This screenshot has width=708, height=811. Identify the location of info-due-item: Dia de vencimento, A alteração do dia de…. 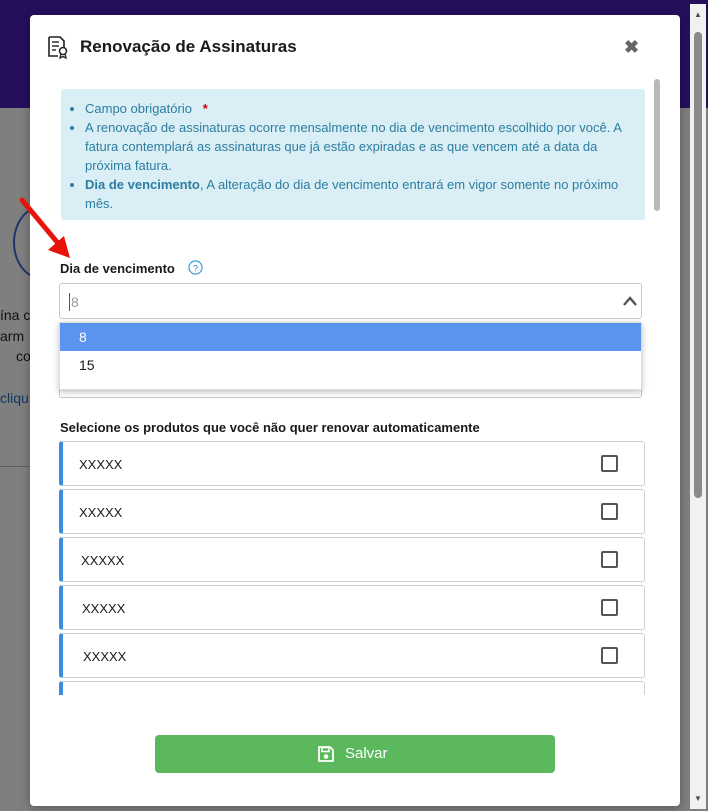
(360, 194).